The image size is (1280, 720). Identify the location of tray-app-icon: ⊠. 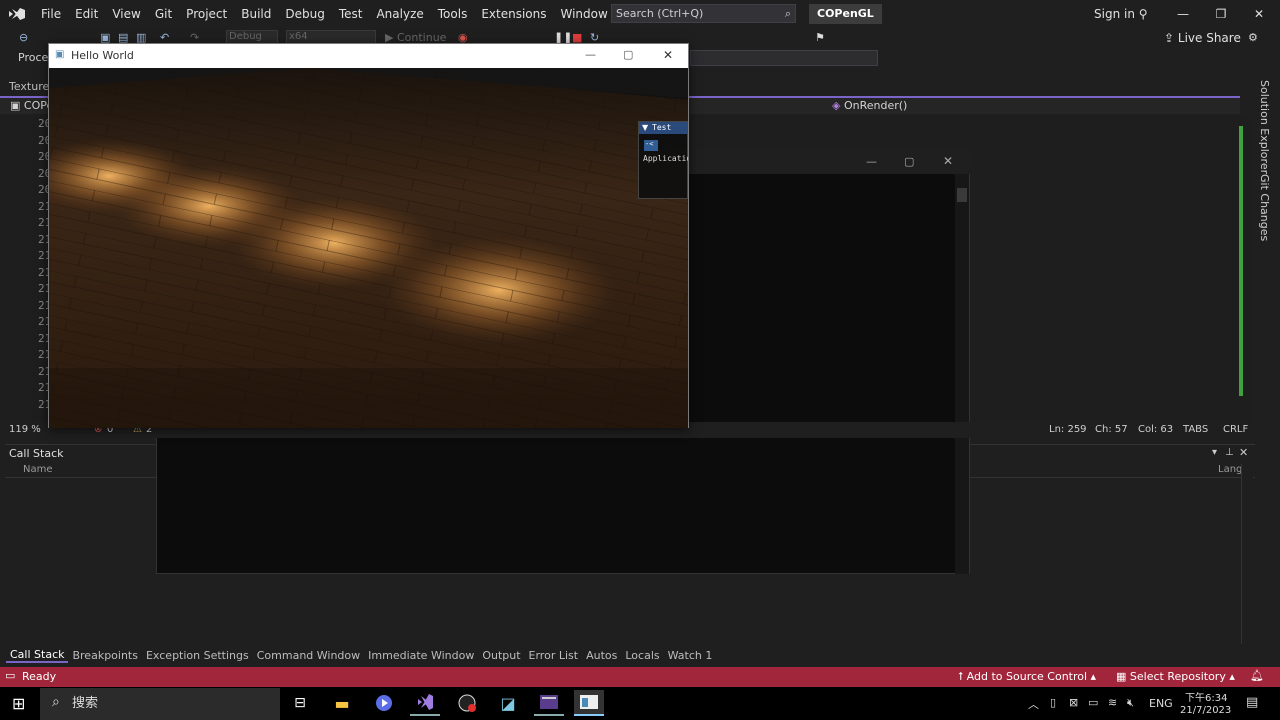
(1073, 702).